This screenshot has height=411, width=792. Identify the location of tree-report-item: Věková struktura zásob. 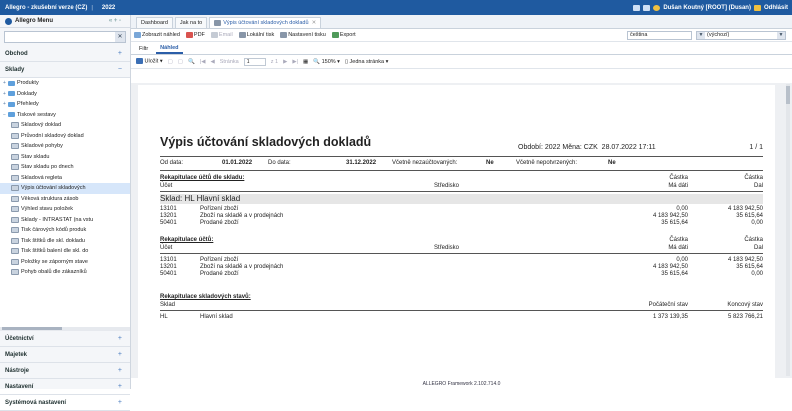
(65, 199).